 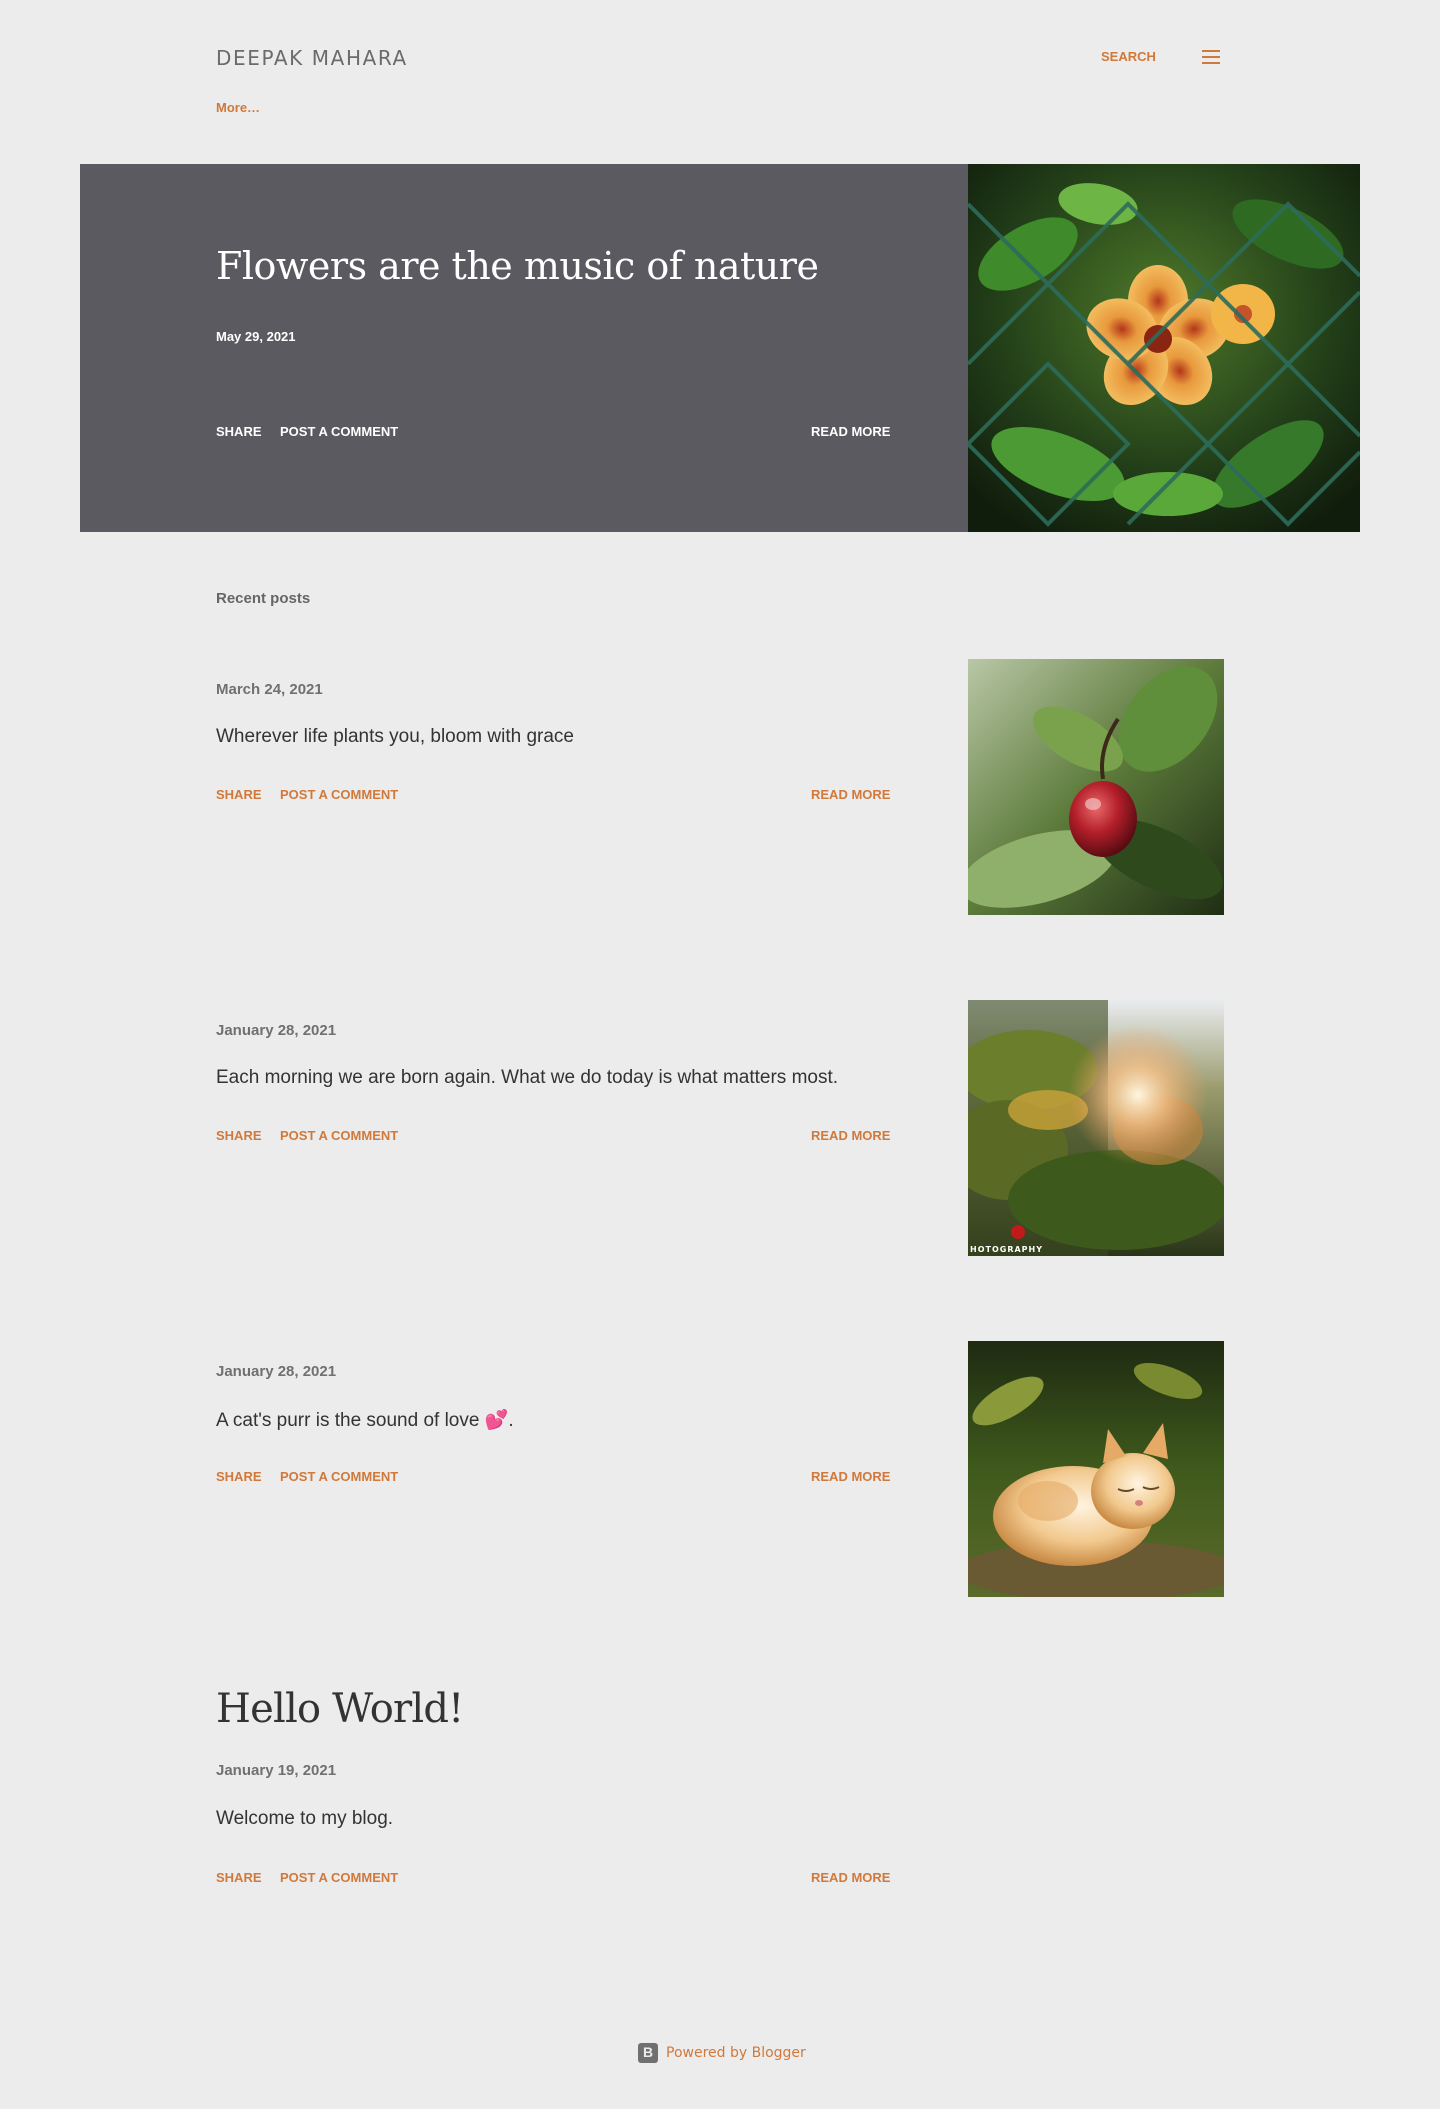 What do you see at coordinates (1096, 1469) in the screenshot?
I see `post-thumbnail-cat` at bounding box center [1096, 1469].